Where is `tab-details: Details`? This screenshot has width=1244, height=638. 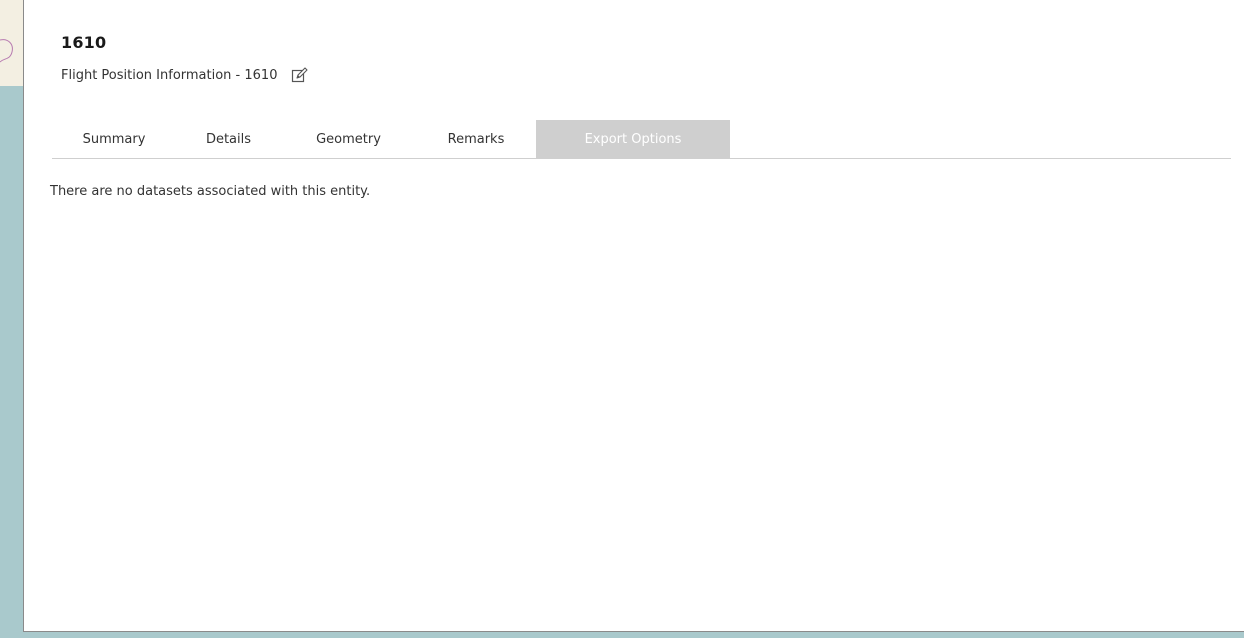
tab-details: Details is located at coordinates (228, 139).